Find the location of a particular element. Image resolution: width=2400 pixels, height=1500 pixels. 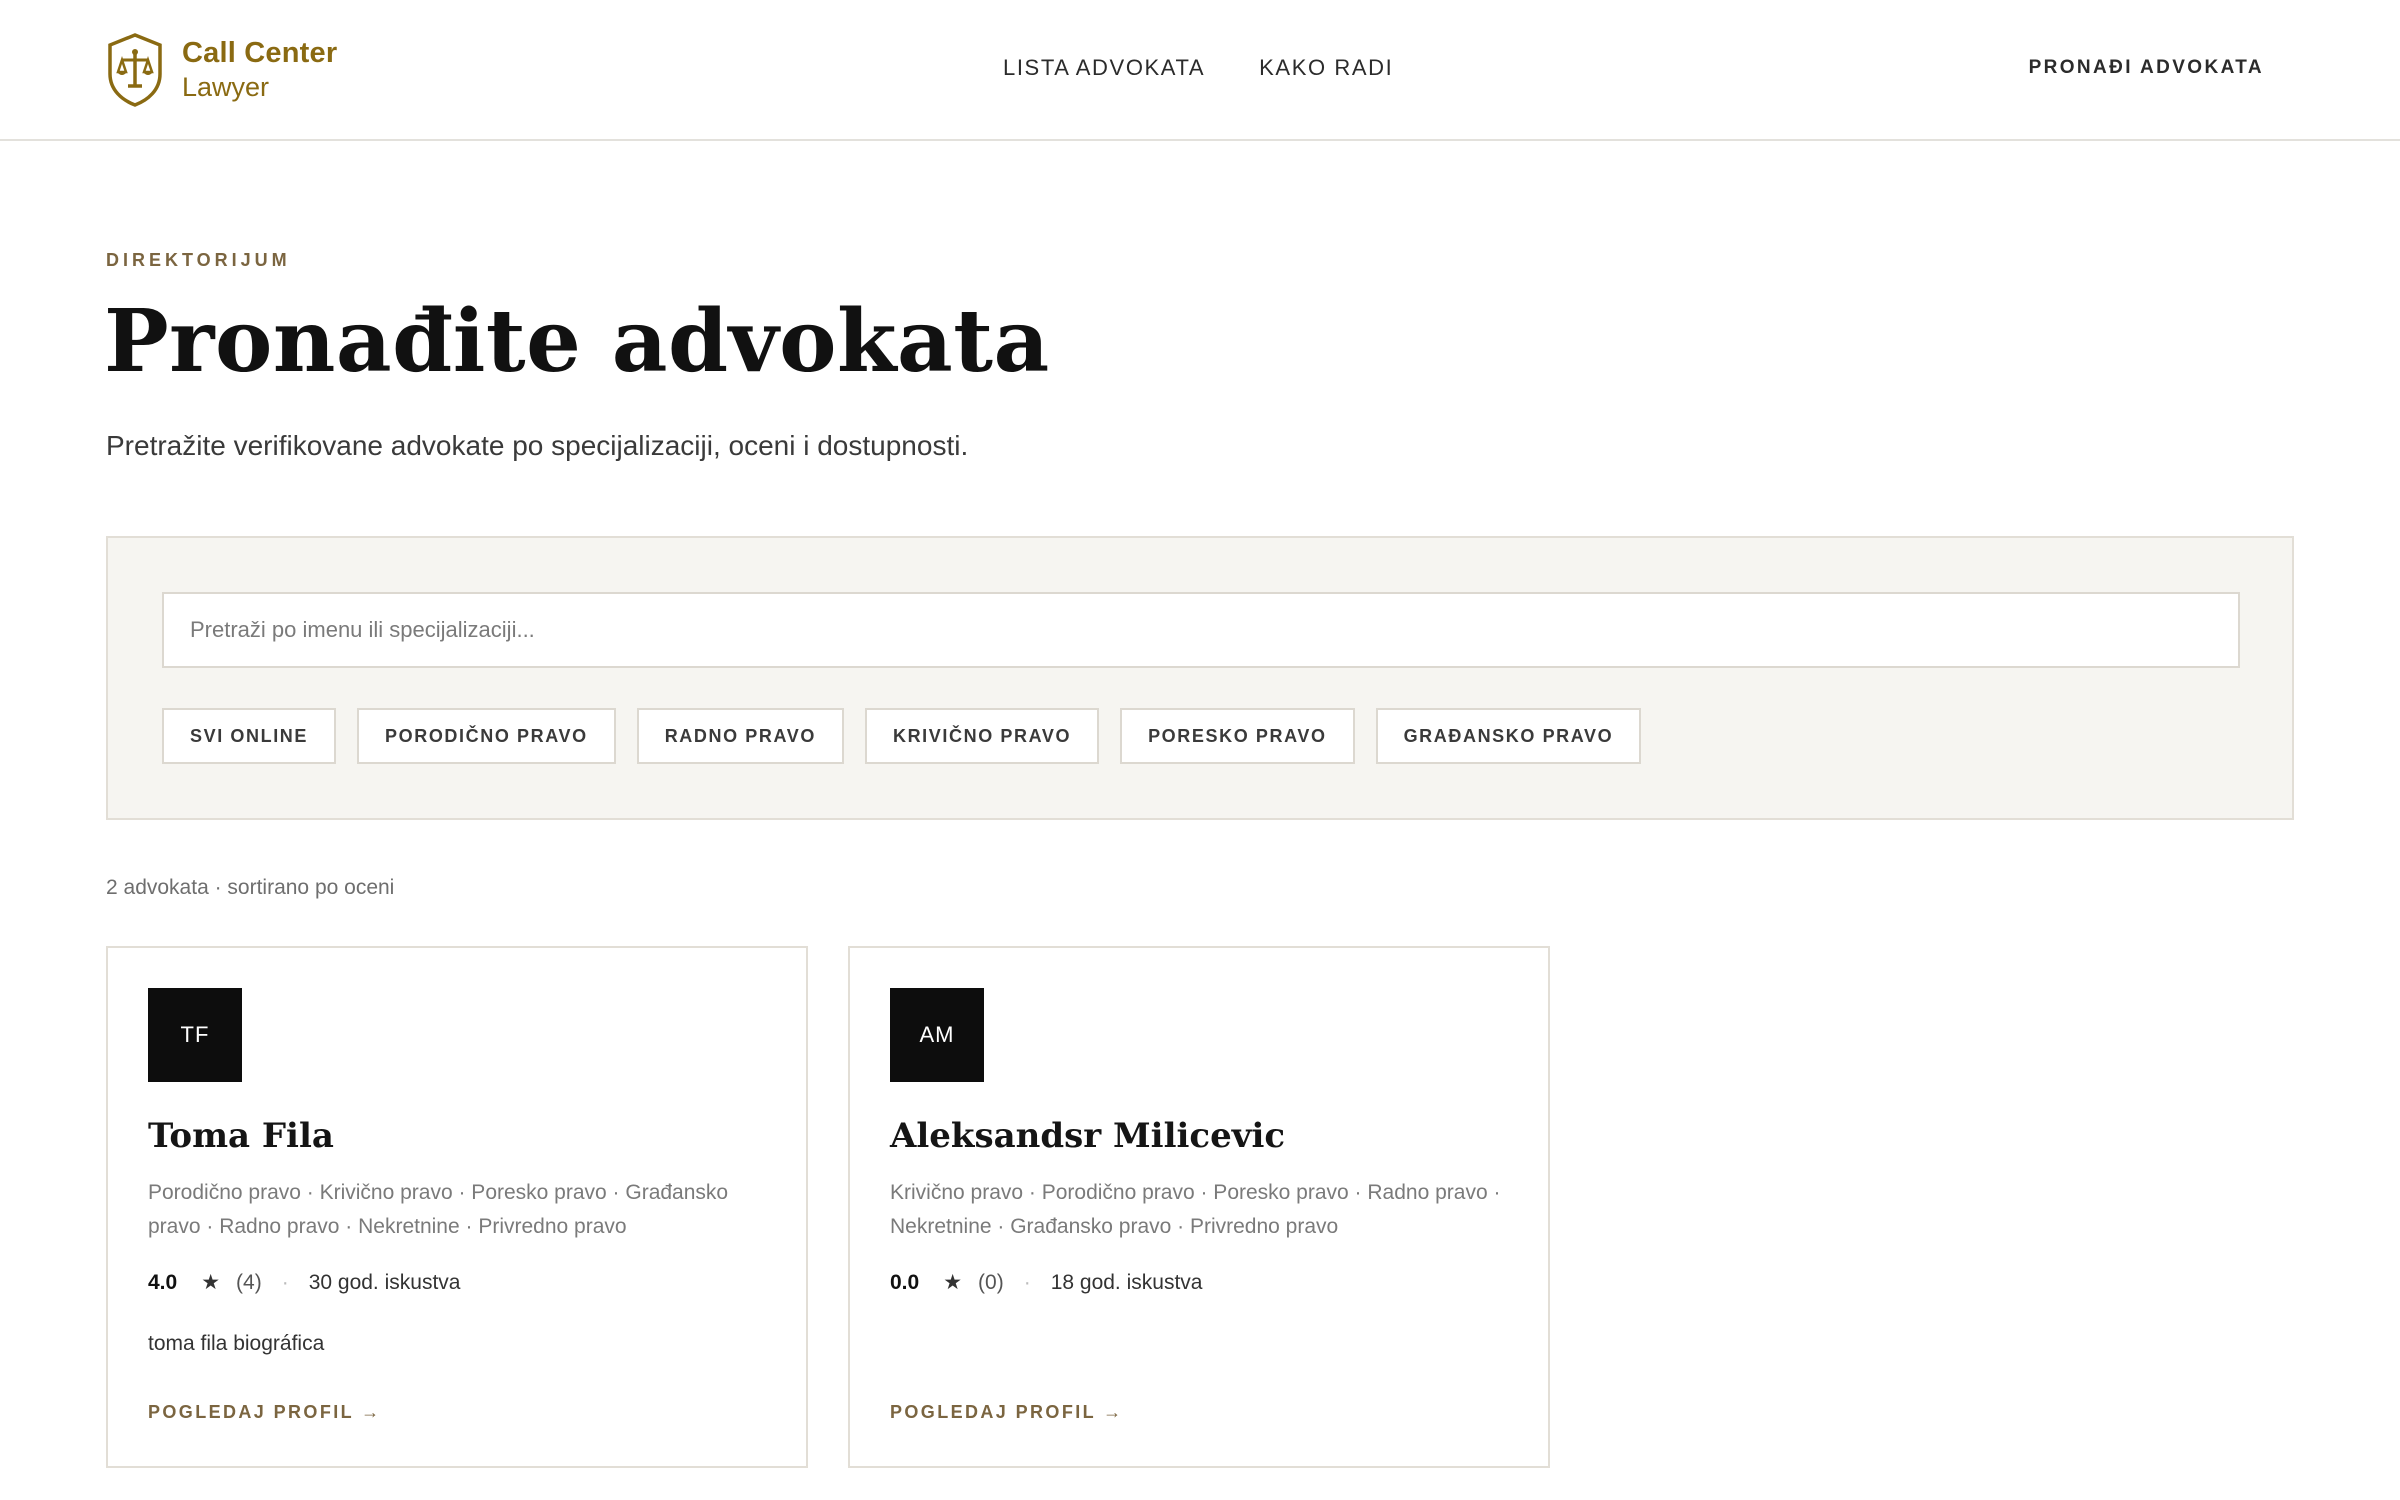

scales-shield-icon is located at coordinates (135, 70).